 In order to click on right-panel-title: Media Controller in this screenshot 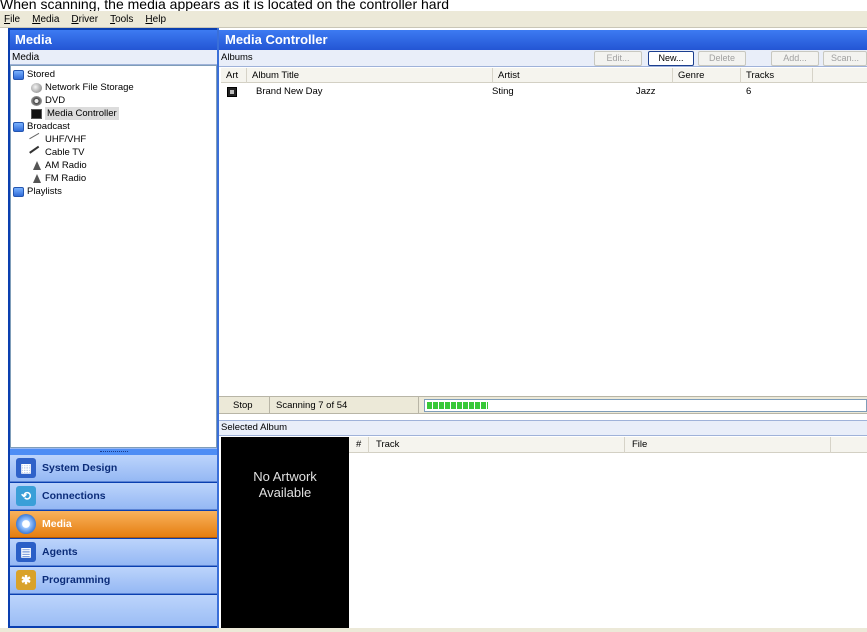, I will do `click(543, 40)`.